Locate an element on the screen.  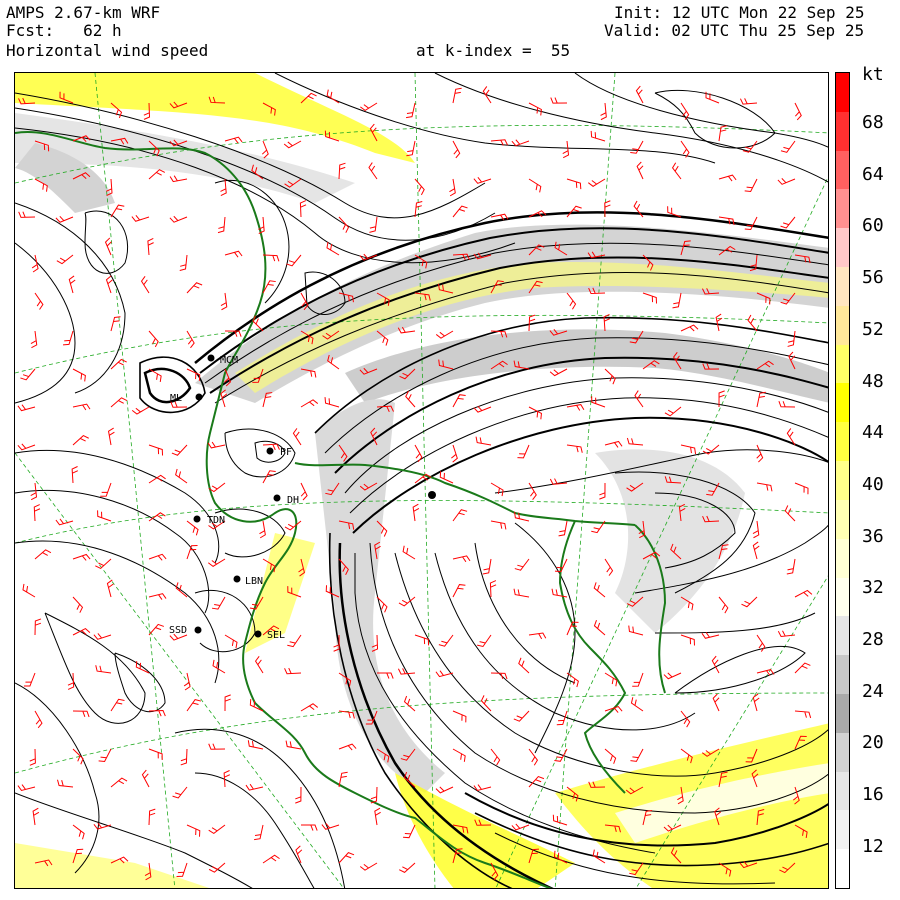
station-label: LBN is located at coordinates (254, 581).